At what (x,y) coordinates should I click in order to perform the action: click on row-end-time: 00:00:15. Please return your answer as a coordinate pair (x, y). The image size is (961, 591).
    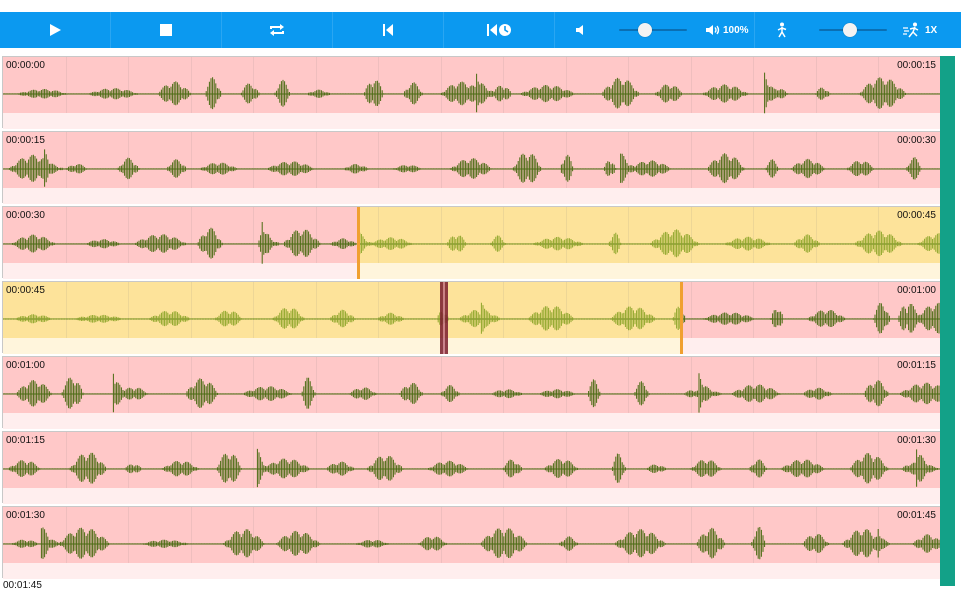
    Looking at the image, I should click on (916, 65).